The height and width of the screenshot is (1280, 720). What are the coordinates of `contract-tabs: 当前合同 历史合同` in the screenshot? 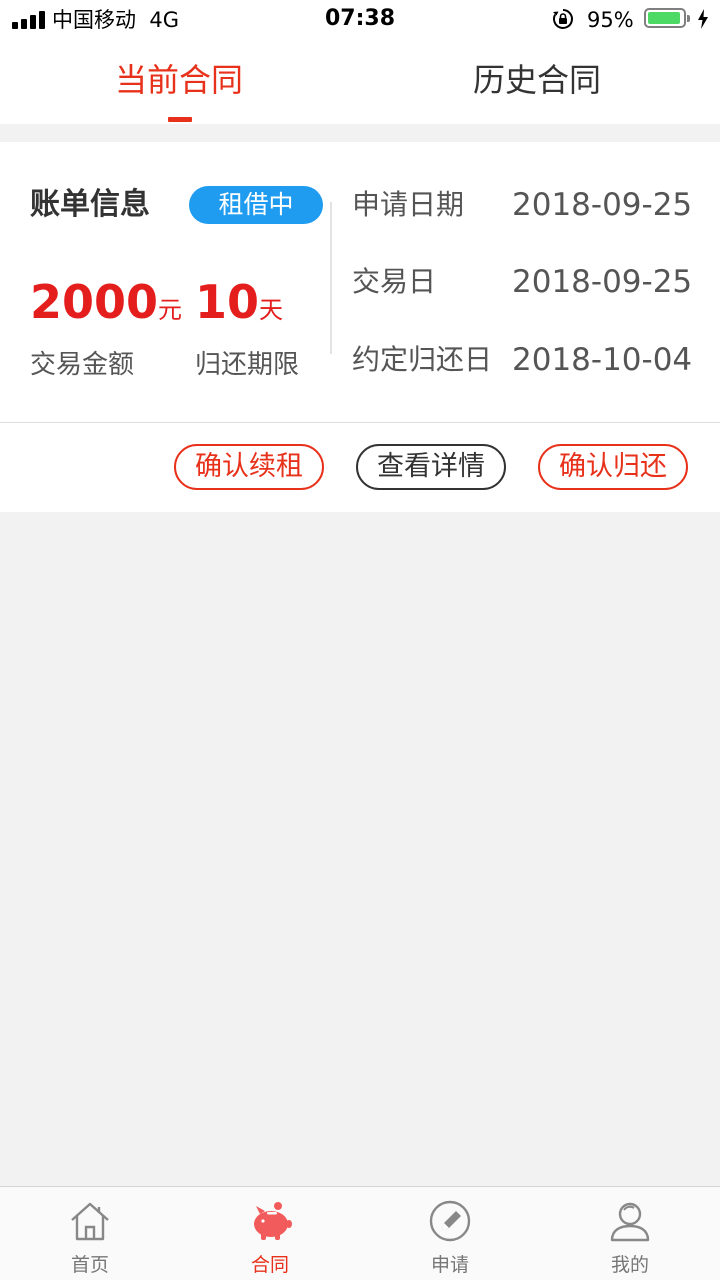 It's located at (360, 82).